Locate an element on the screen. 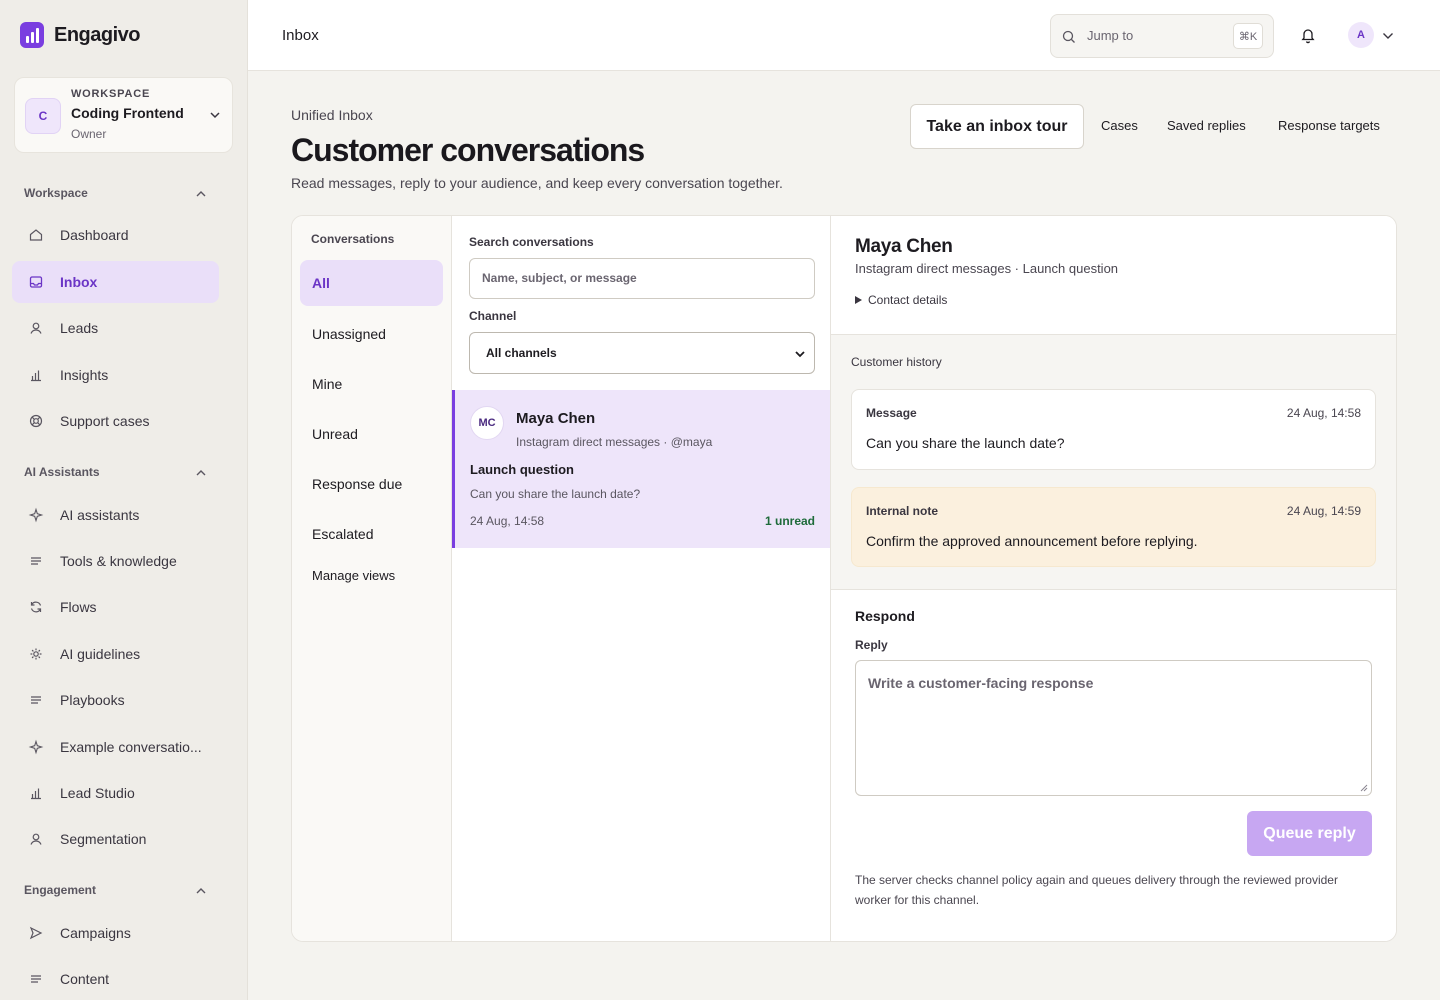  reply-placeholder: Write a customer-facing response is located at coordinates (981, 683).